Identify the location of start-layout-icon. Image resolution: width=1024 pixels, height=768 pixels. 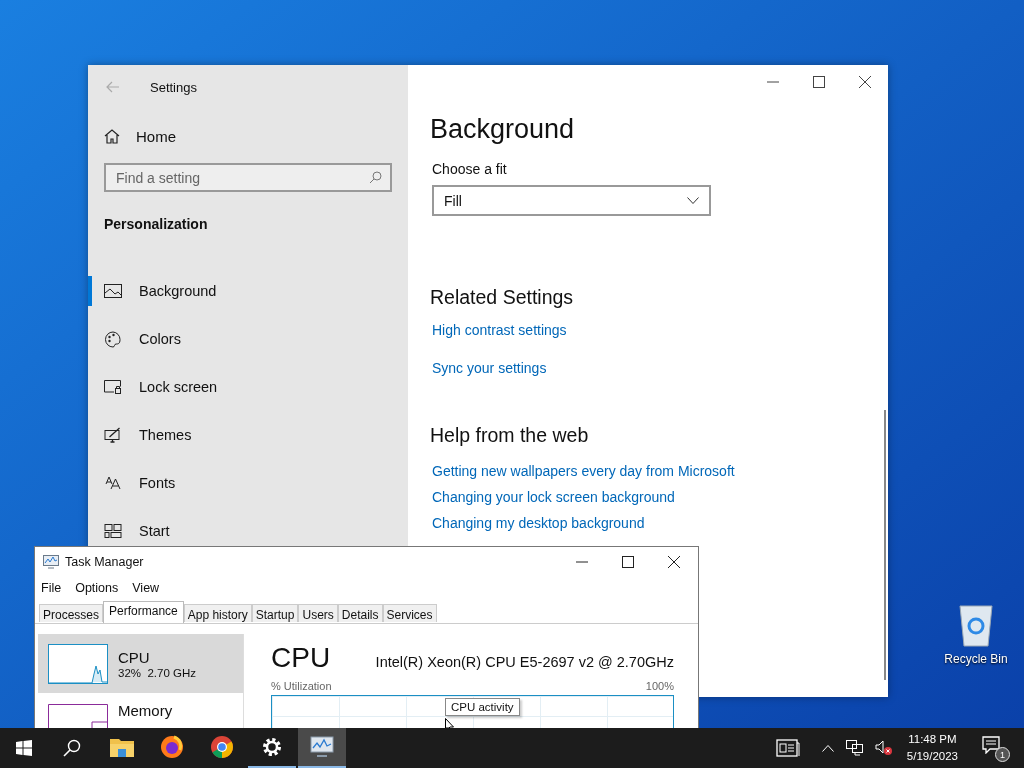
(113, 531).